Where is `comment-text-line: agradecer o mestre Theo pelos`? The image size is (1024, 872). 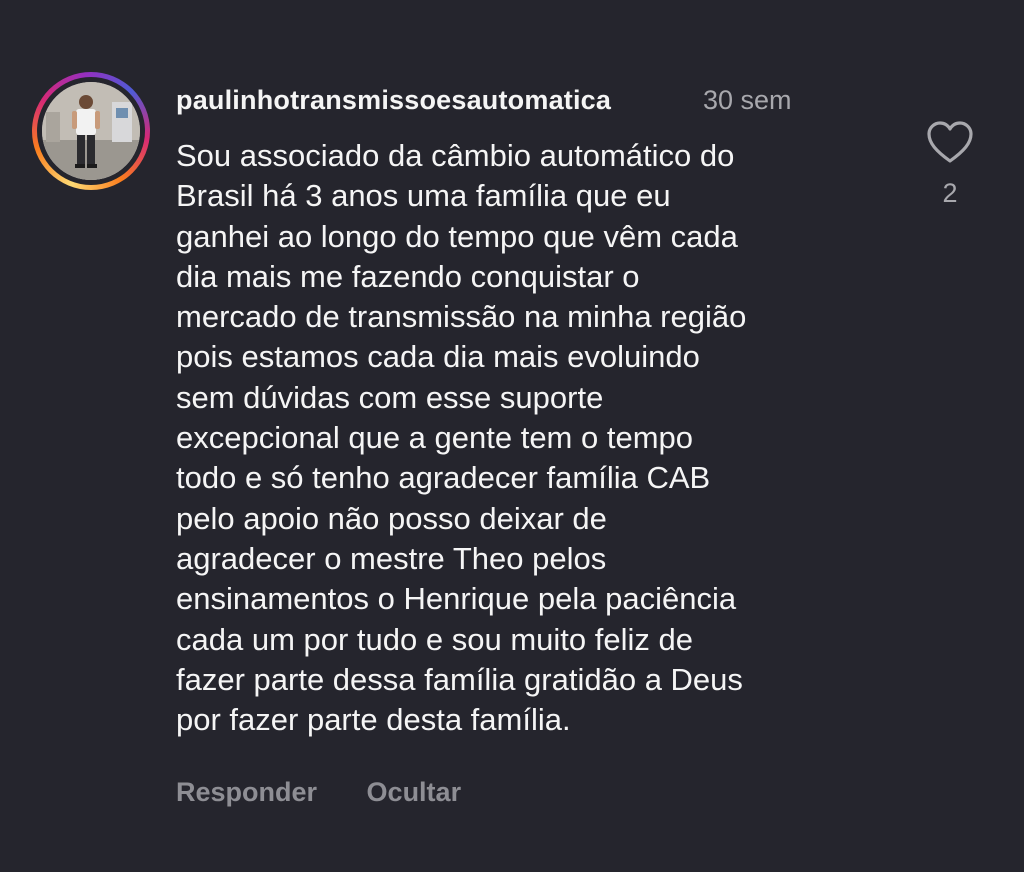 comment-text-line: agradecer o mestre Theo pelos is located at coordinates (391, 558).